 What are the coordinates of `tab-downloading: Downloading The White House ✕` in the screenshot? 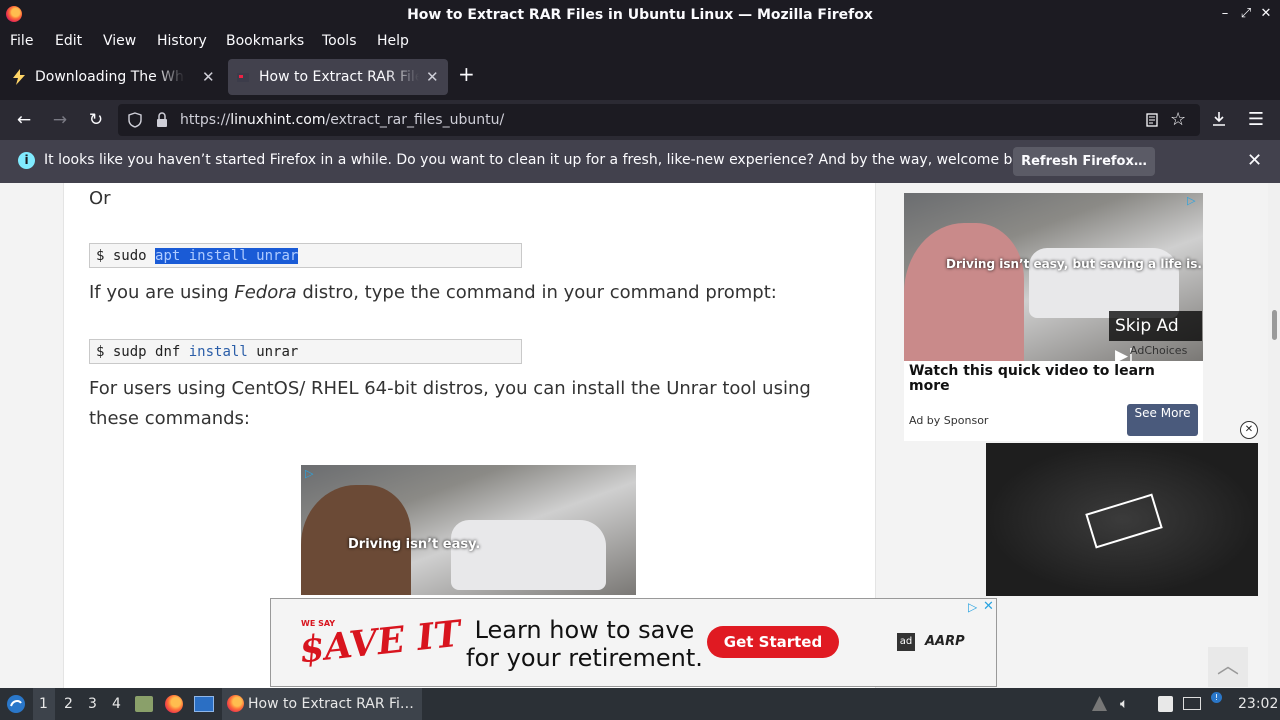 It's located at (113, 77).